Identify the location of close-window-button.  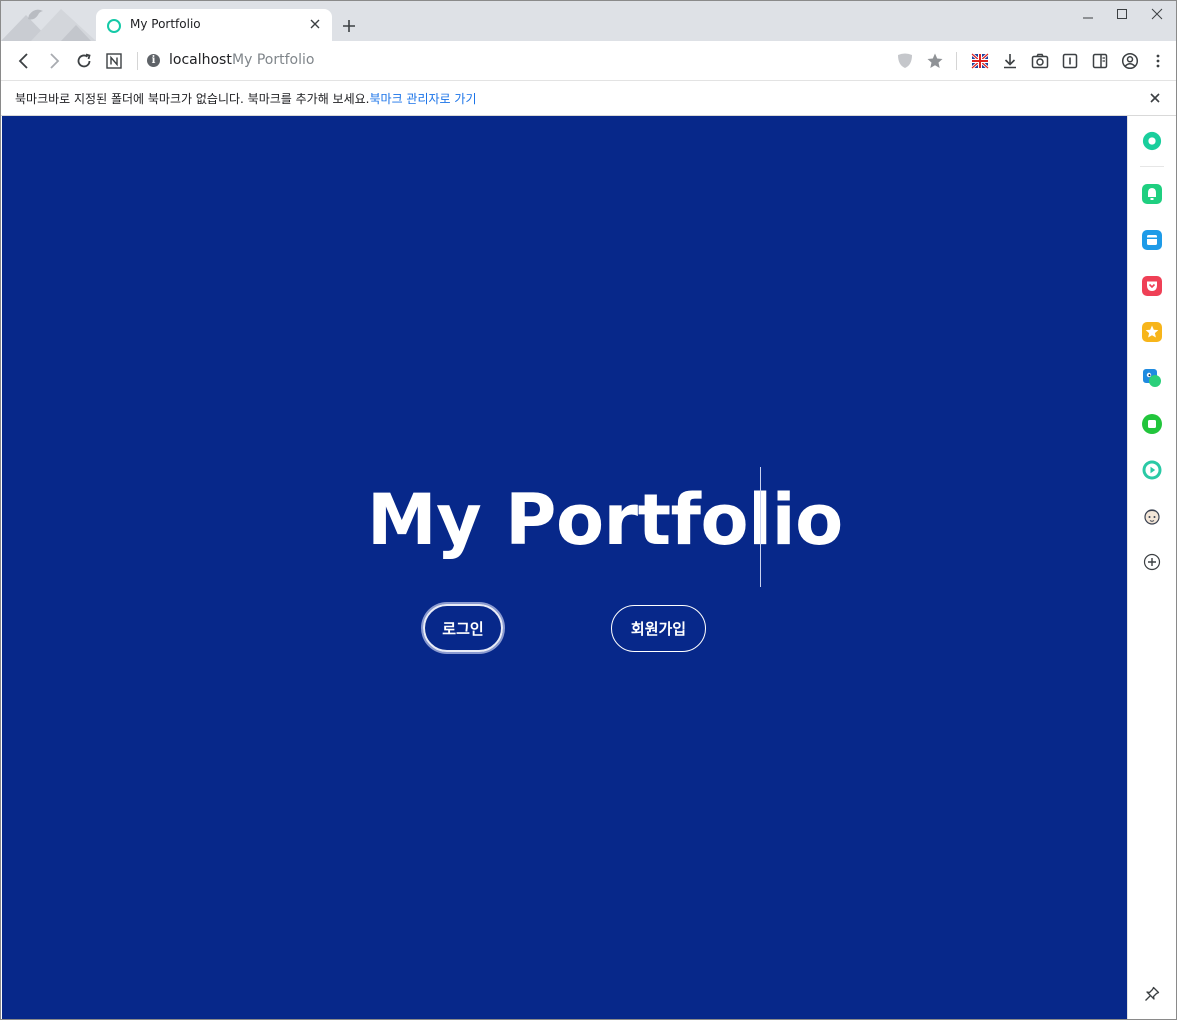
(1157, 14).